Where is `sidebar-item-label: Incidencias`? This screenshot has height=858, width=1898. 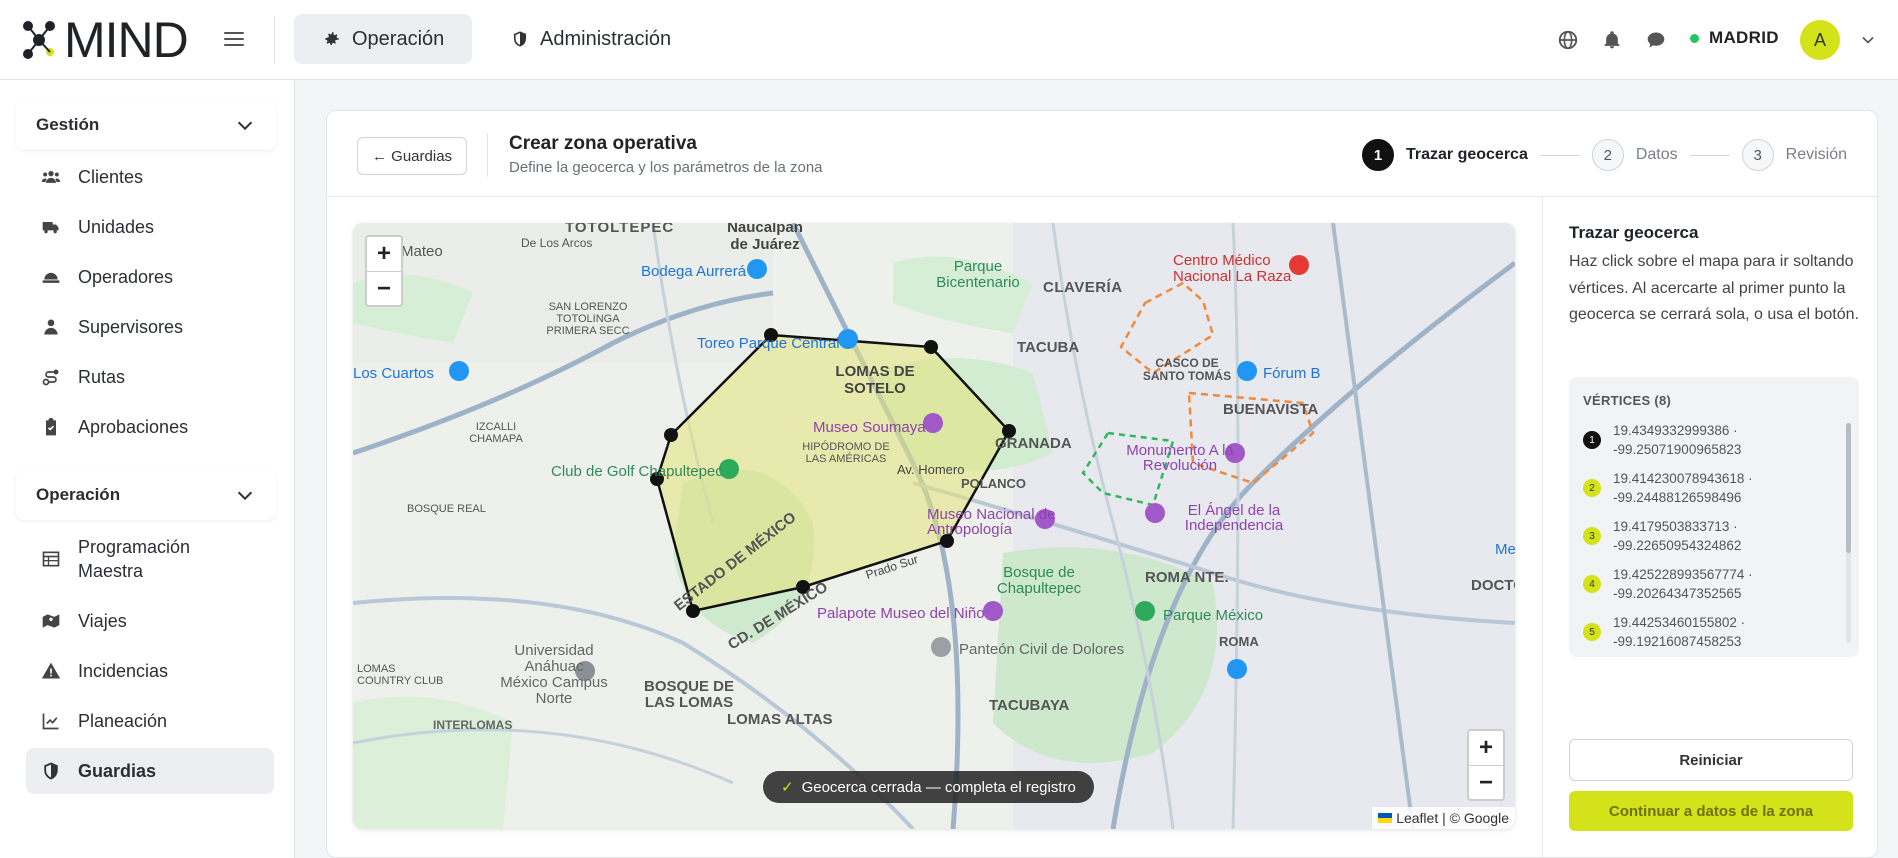 sidebar-item-label: Incidencias is located at coordinates (123, 670).